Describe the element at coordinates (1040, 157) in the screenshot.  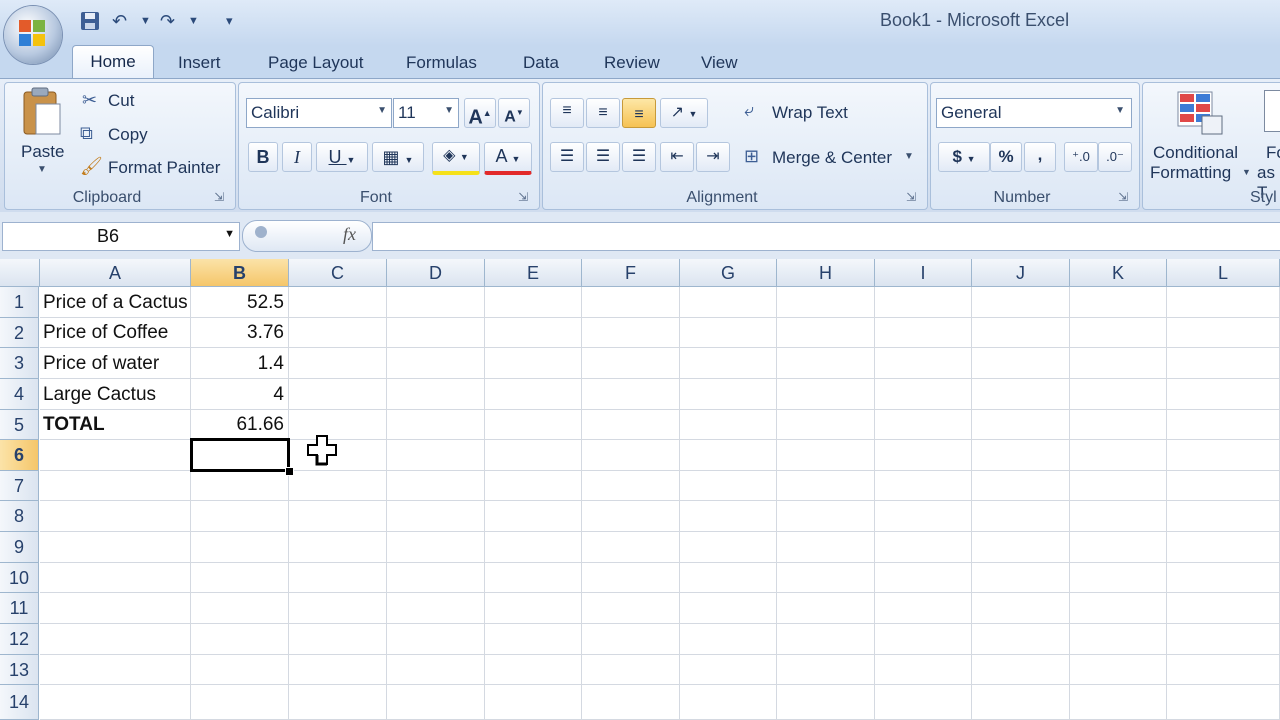
I see `comma-button: ,` at that location.